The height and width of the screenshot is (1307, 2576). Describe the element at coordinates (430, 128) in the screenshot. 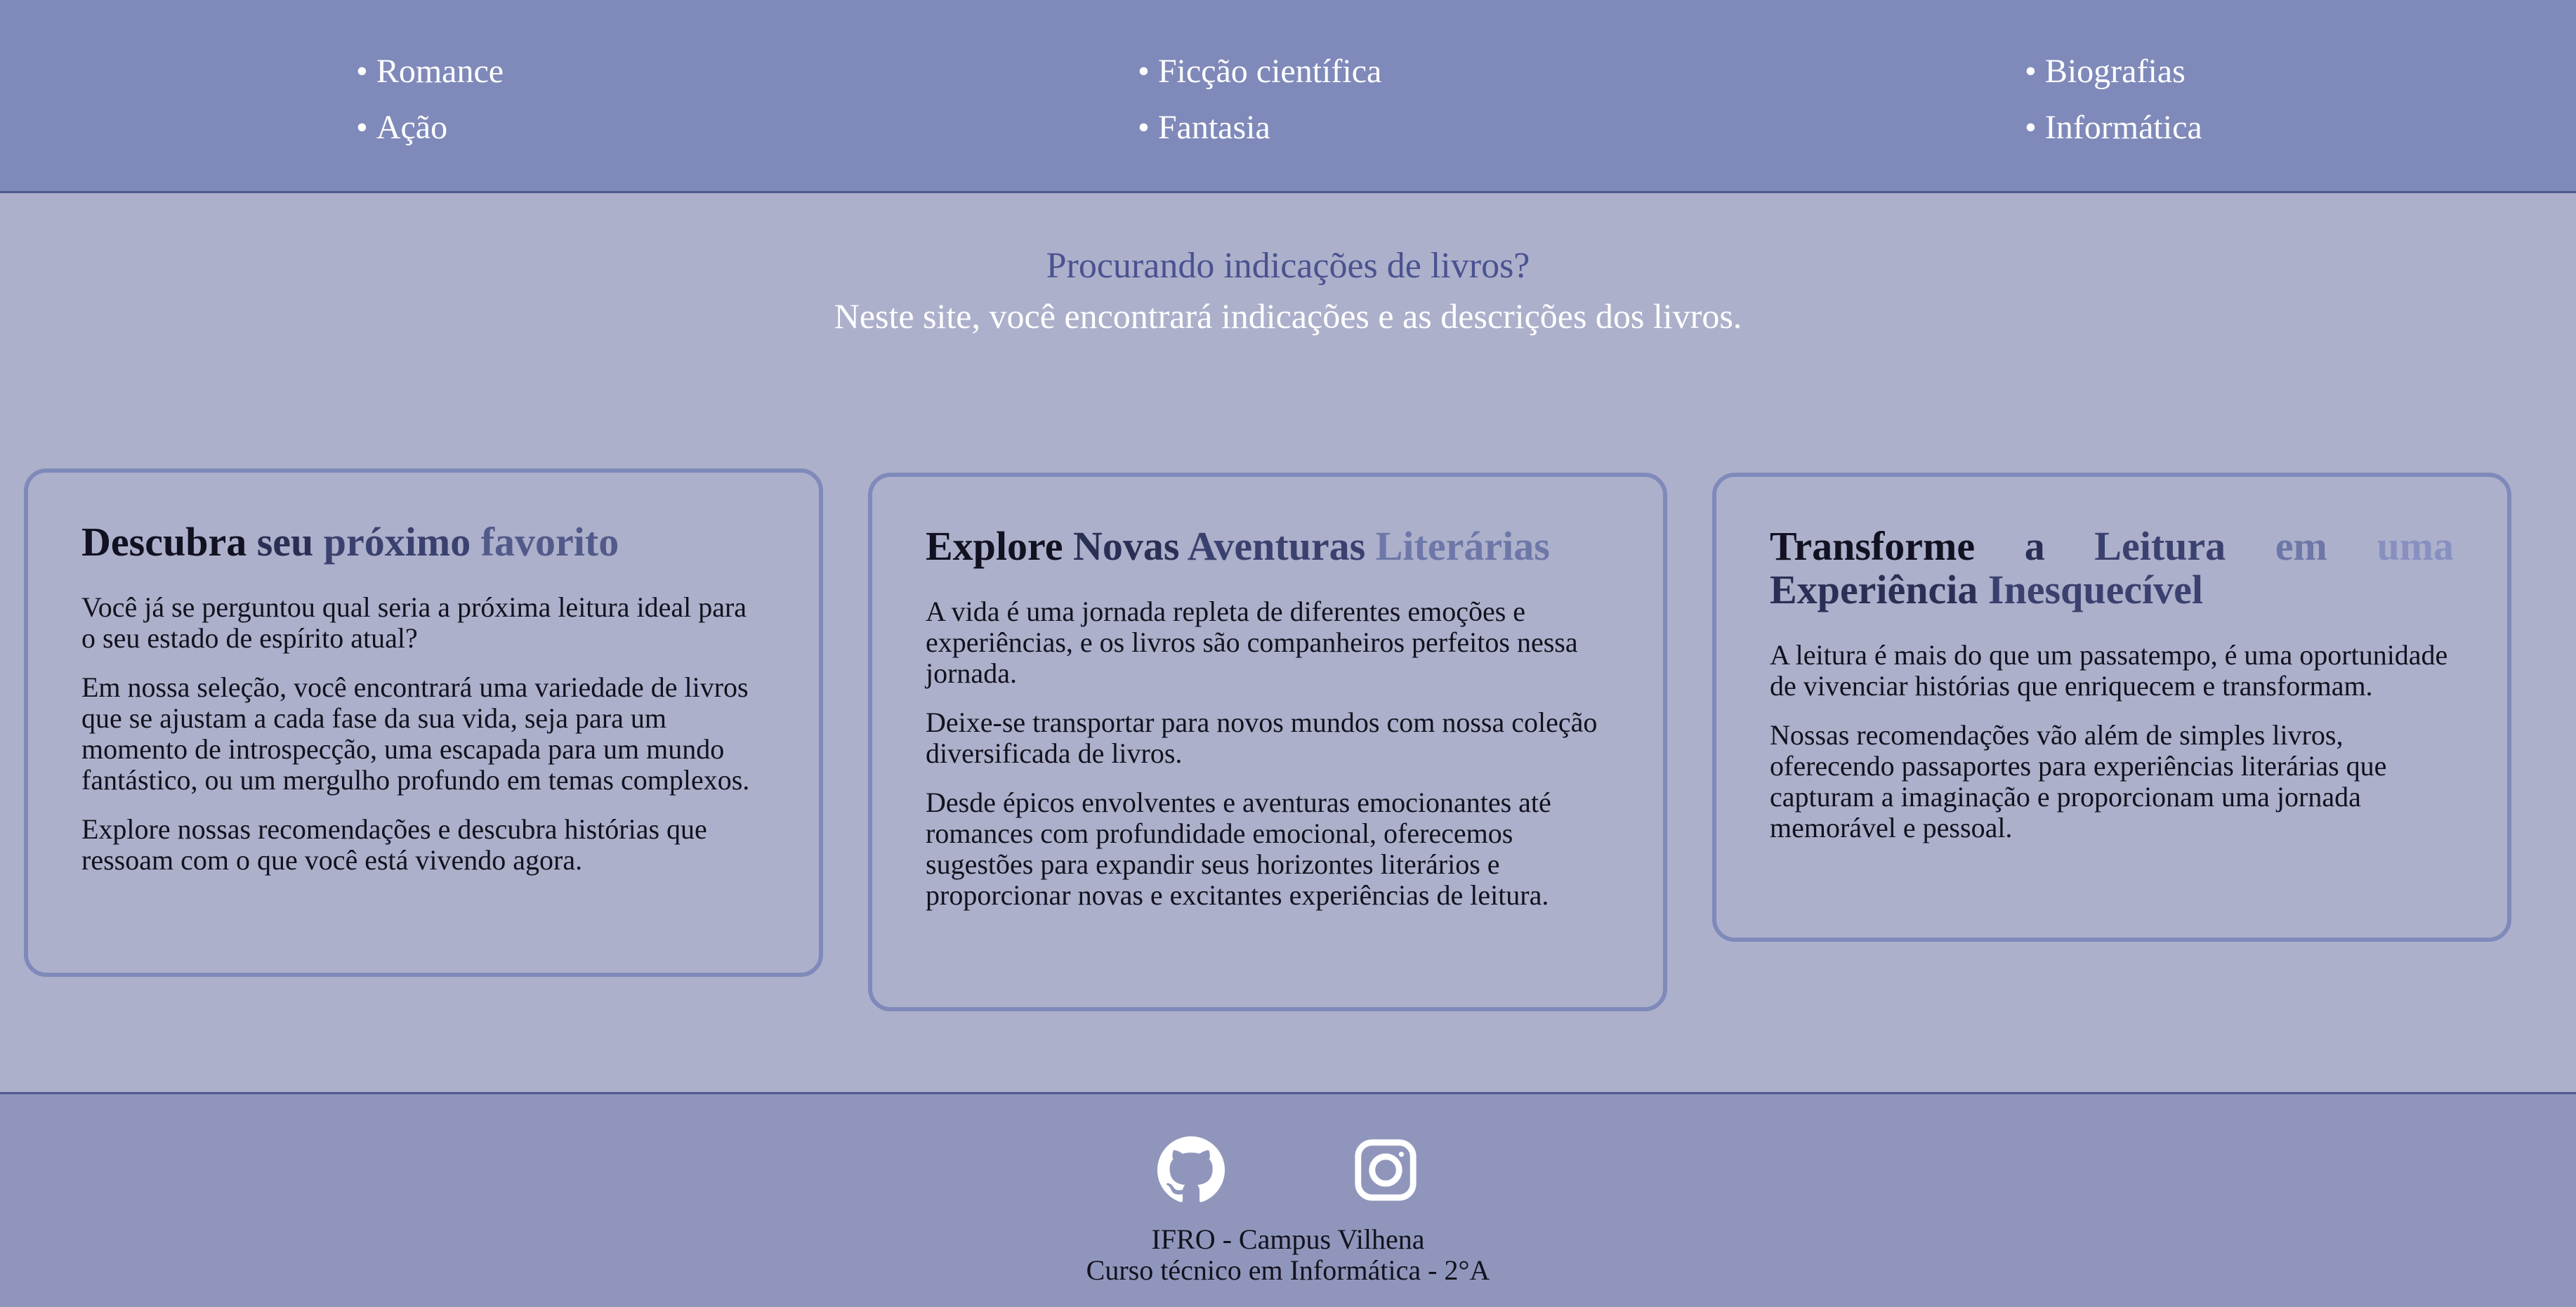

I see `nav-item-acao: Ação` at that location.